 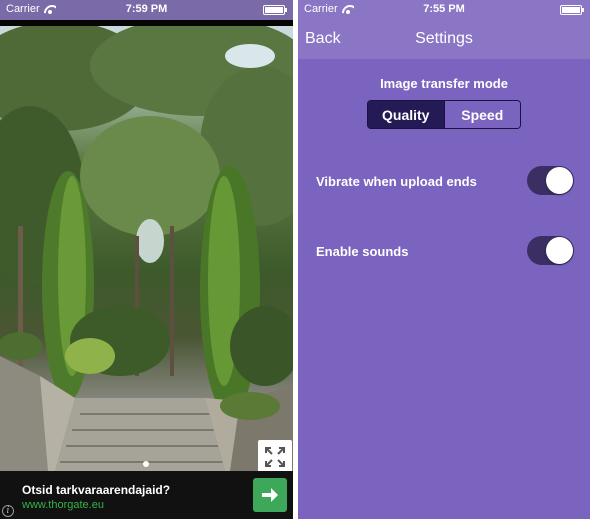 What do you see at coordinates (444, 83) in the screenshot?
I see `transfer-mode-label: Image transfer mode` at bounding box center [444, 83].